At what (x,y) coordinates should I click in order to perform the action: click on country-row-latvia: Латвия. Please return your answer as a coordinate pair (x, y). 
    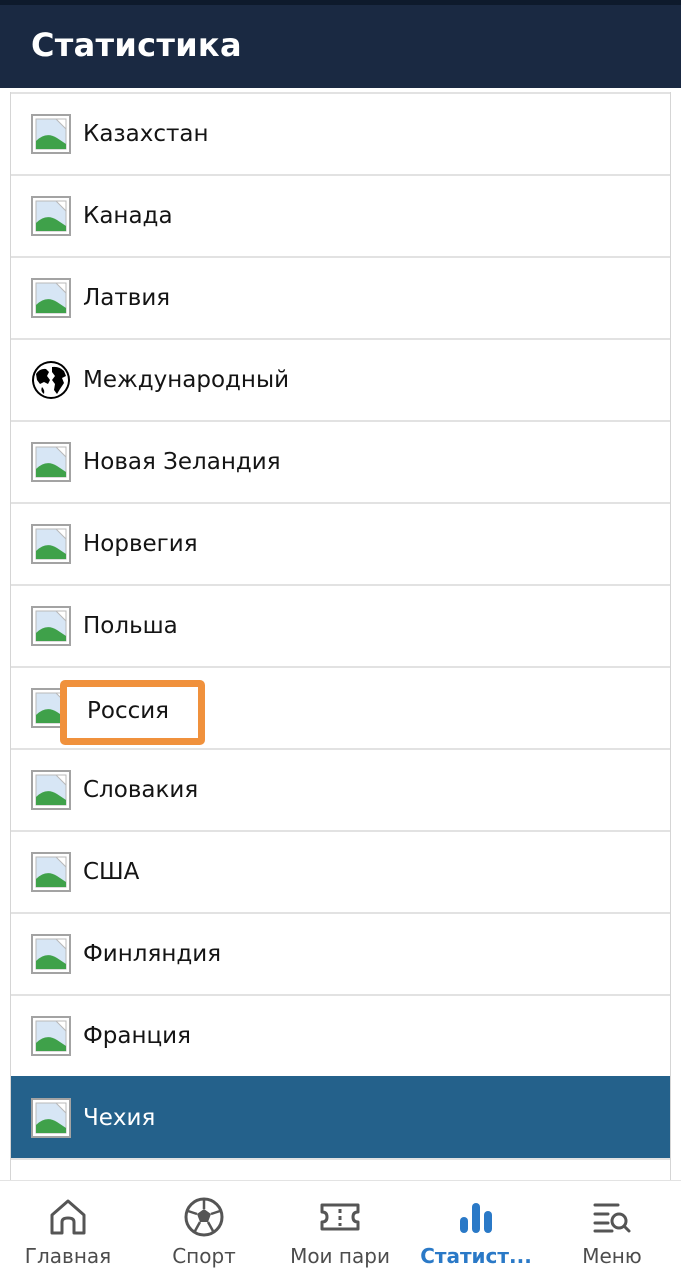
    Looking at the image, I should click on (340, 297).